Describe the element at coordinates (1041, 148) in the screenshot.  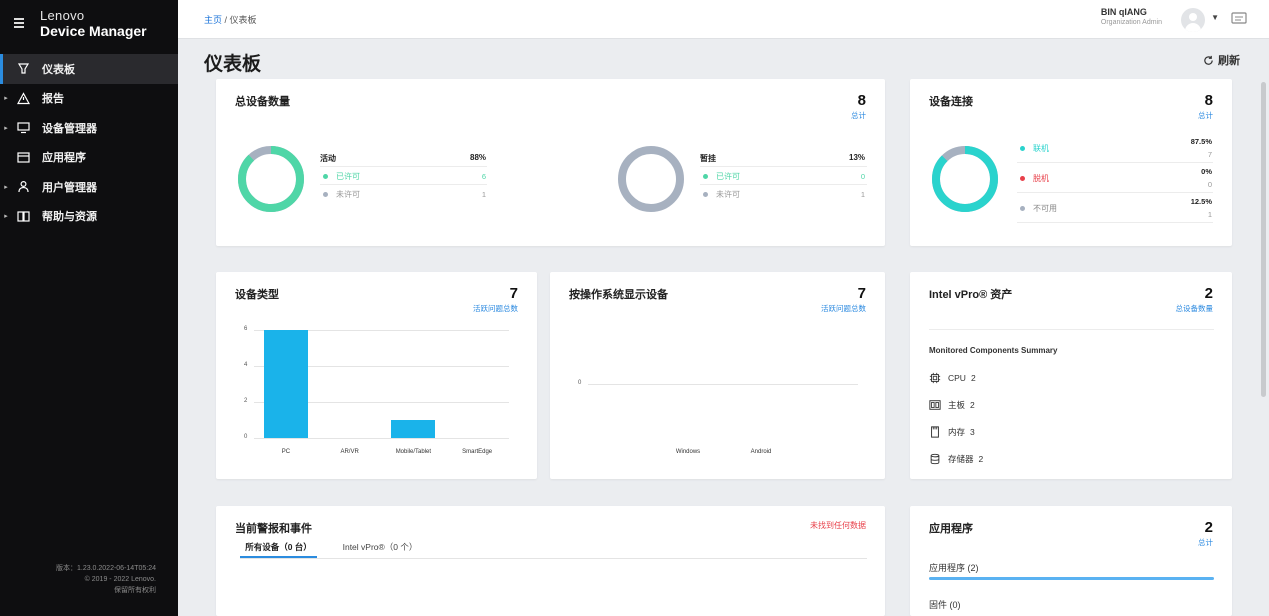
I see `connectivity-row-label: 联机` at that location.